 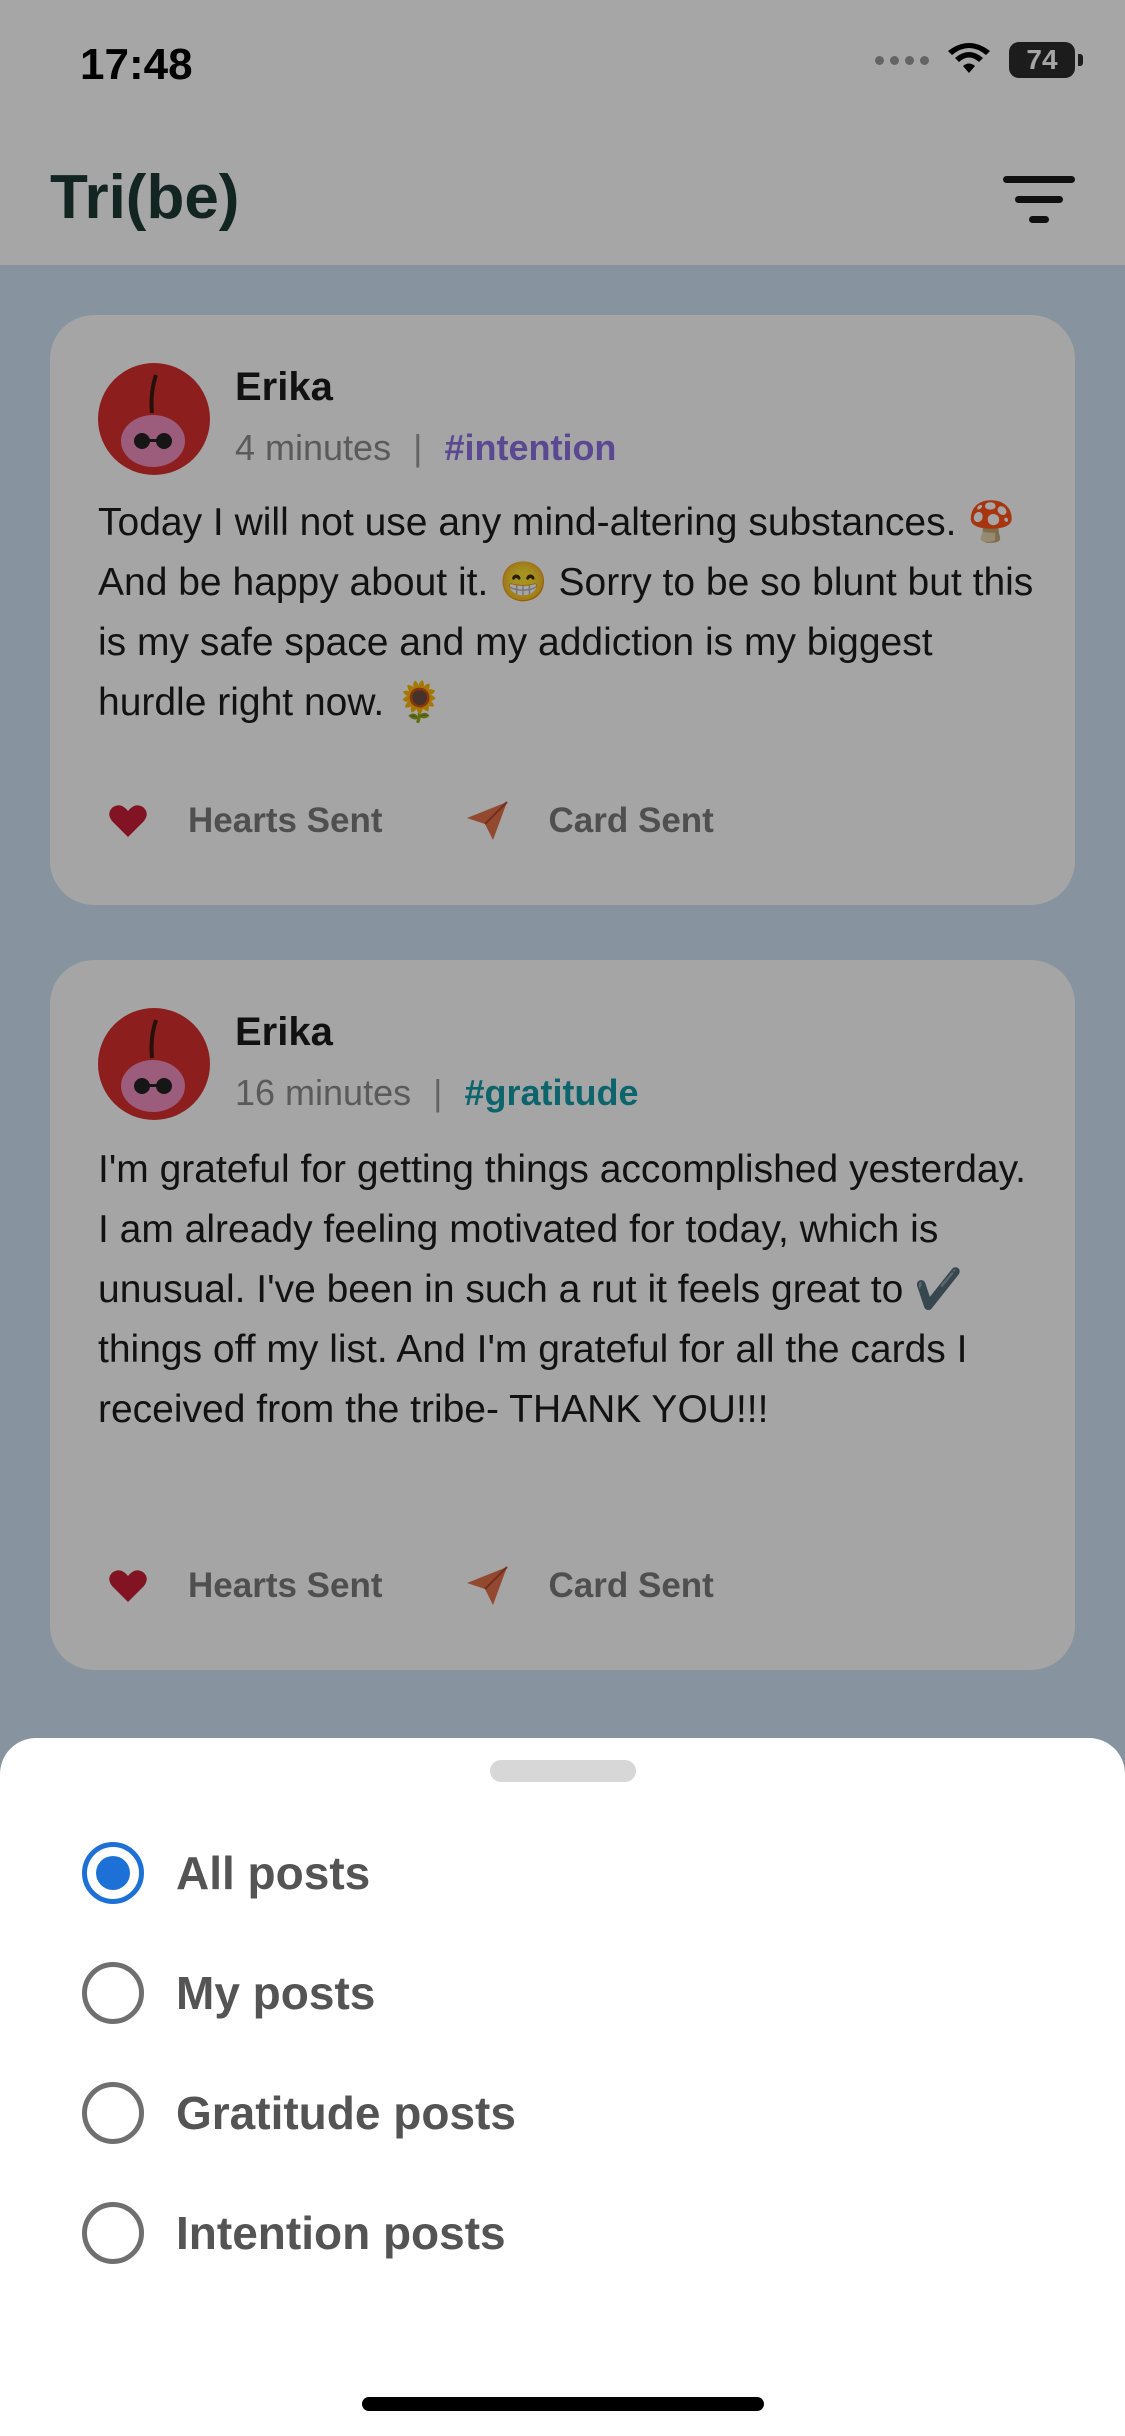 I want to click on filter-option-my-posts: My posts, so click(x=228, y=1993).